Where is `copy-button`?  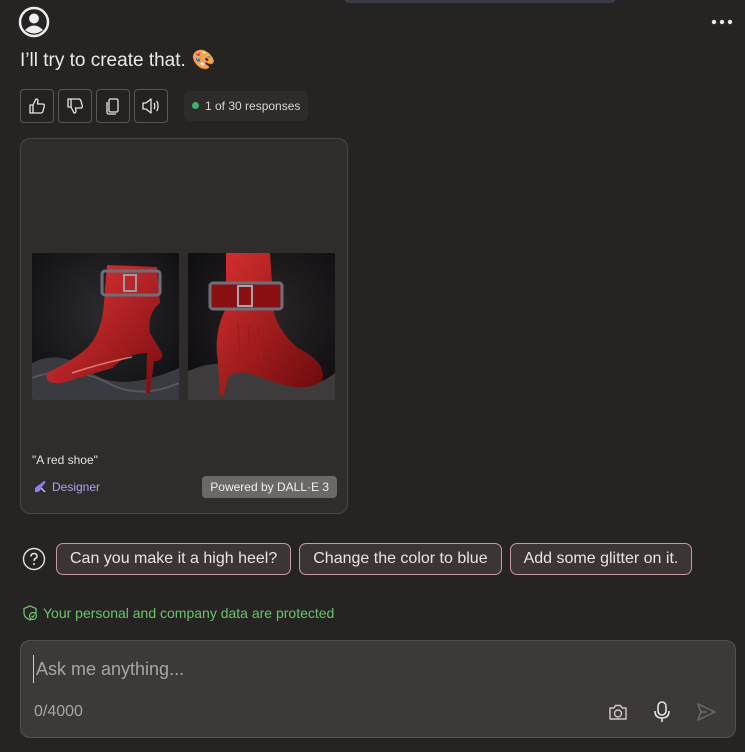
copy-button is located at coordinates (113, 105).